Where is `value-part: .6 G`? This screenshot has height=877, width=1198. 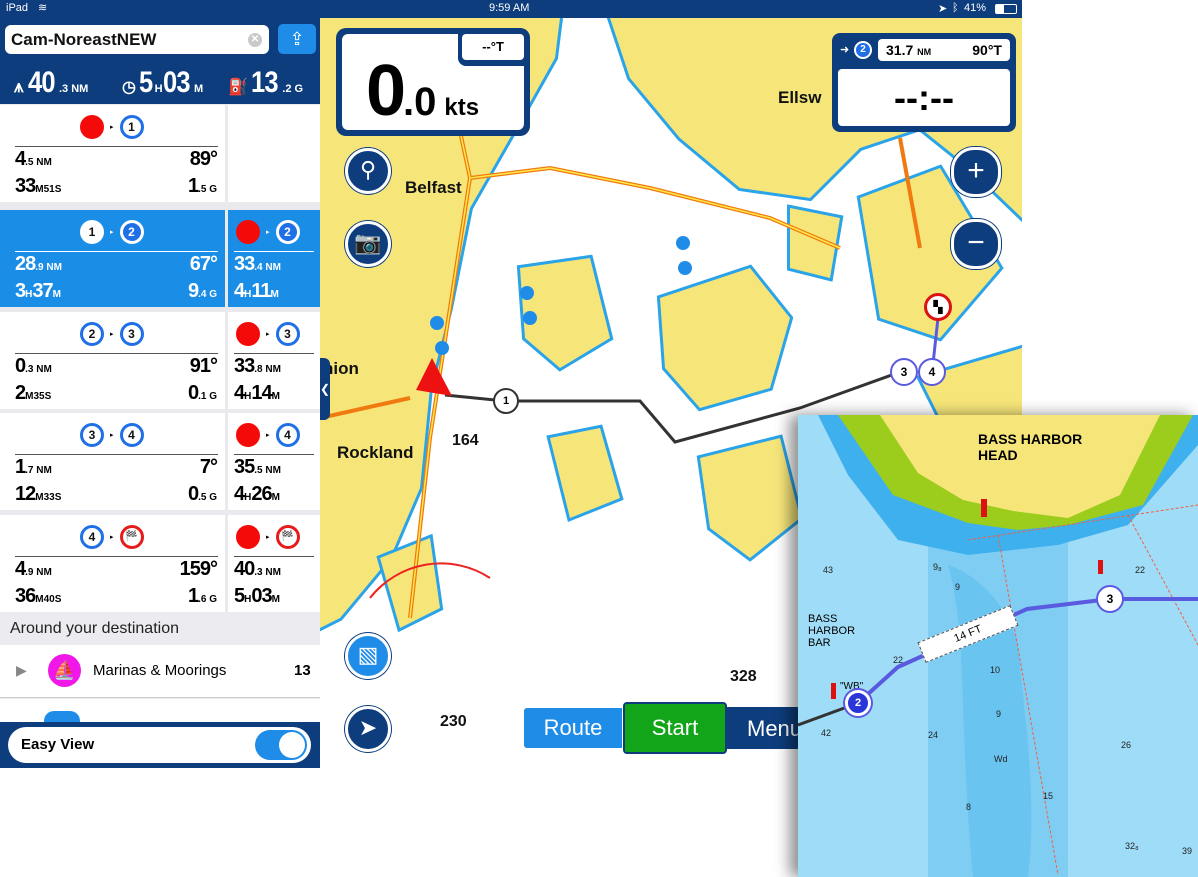
value-part: .6 G is located at coordinates (207, 599).